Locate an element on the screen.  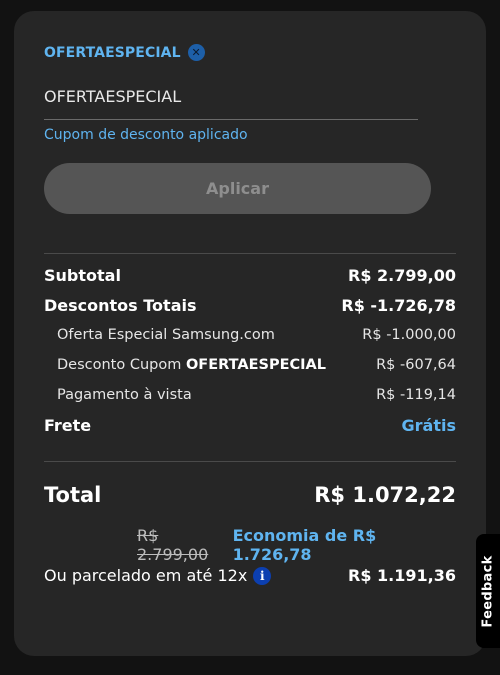
apply-coupon-button: Aplicar is located at coordinates (237, 188).